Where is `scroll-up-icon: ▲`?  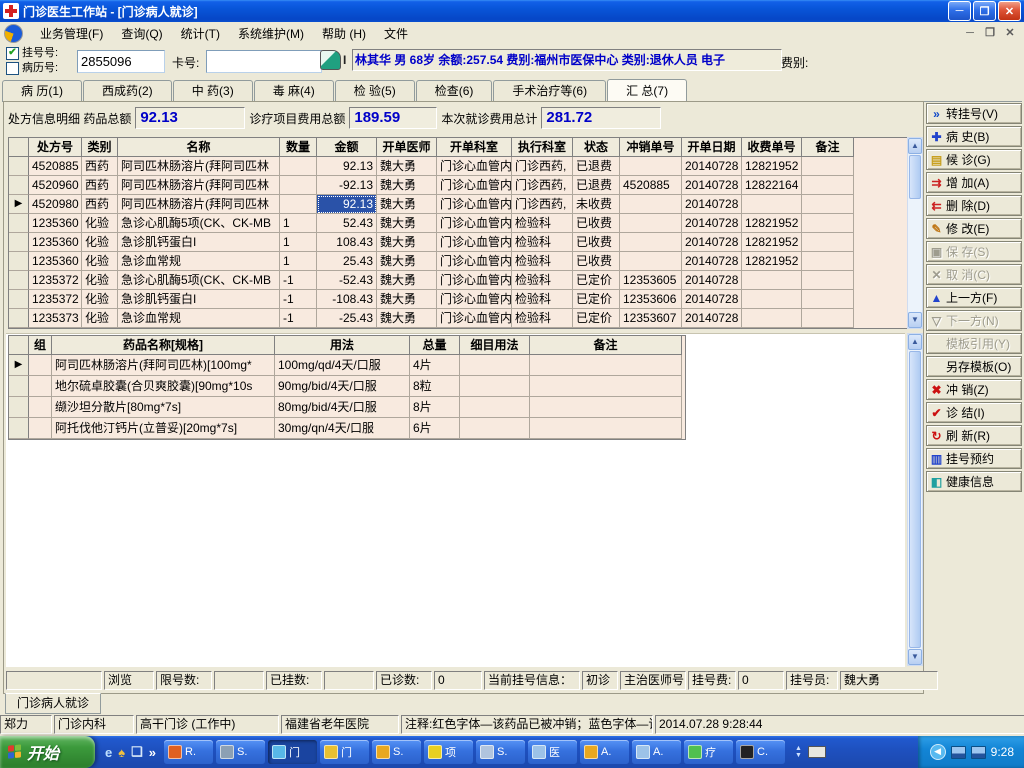 scroll-up-icon: ▲ is located at coordinates (915, 342).